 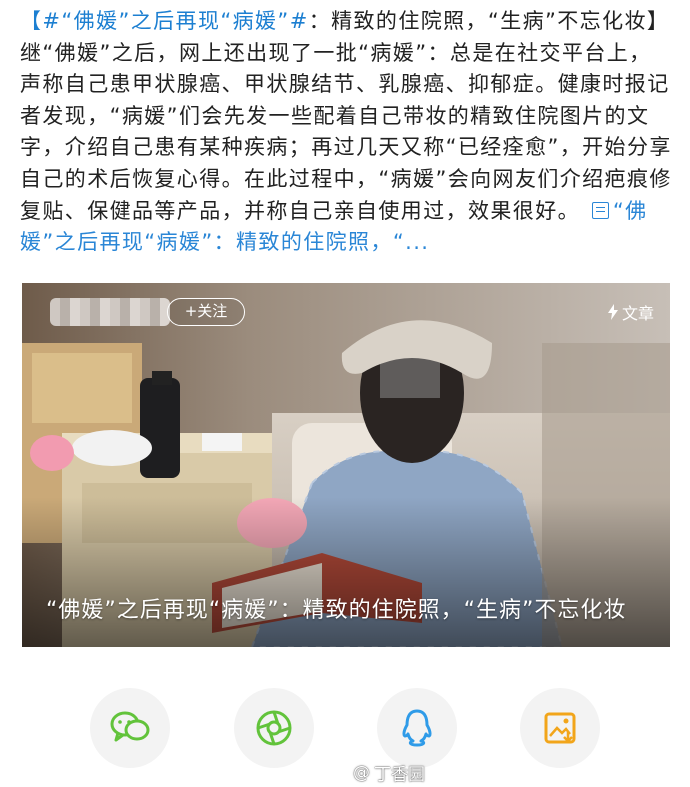 I want to click on lightning-icon, so click(x=613, y=312).